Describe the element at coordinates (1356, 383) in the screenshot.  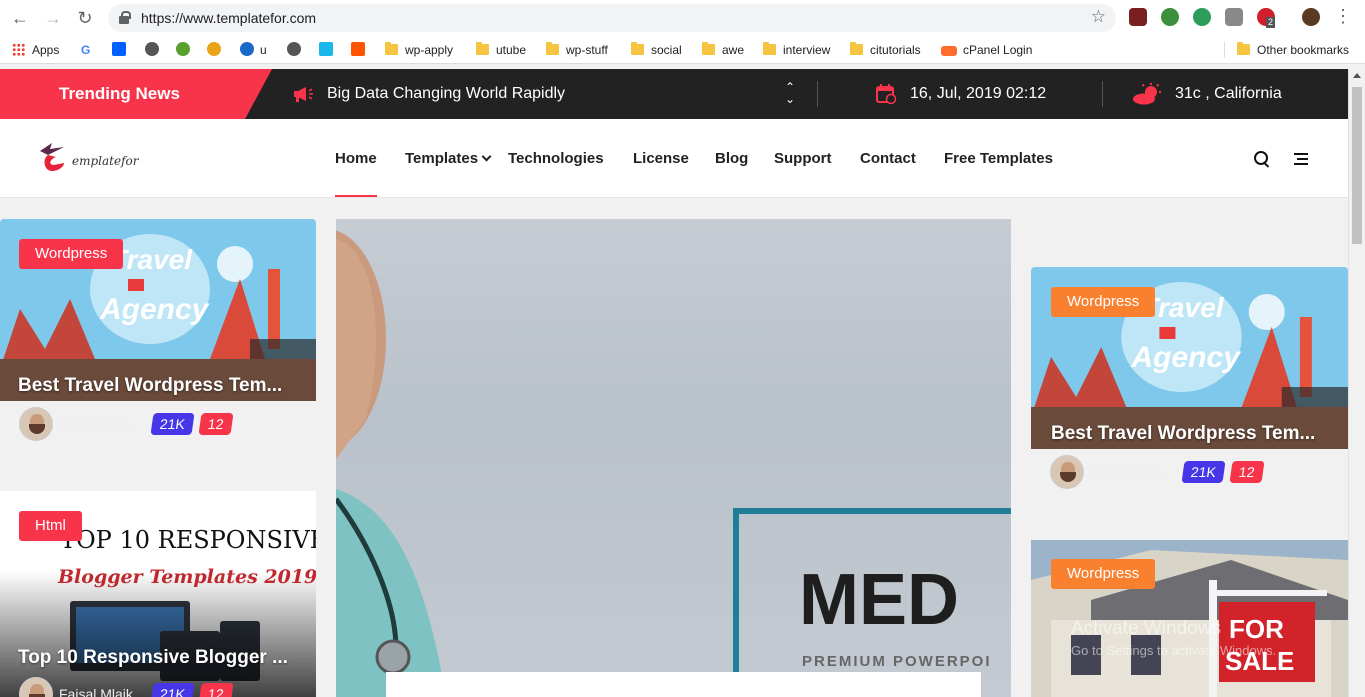
I see `page-scrollbar` at that location.